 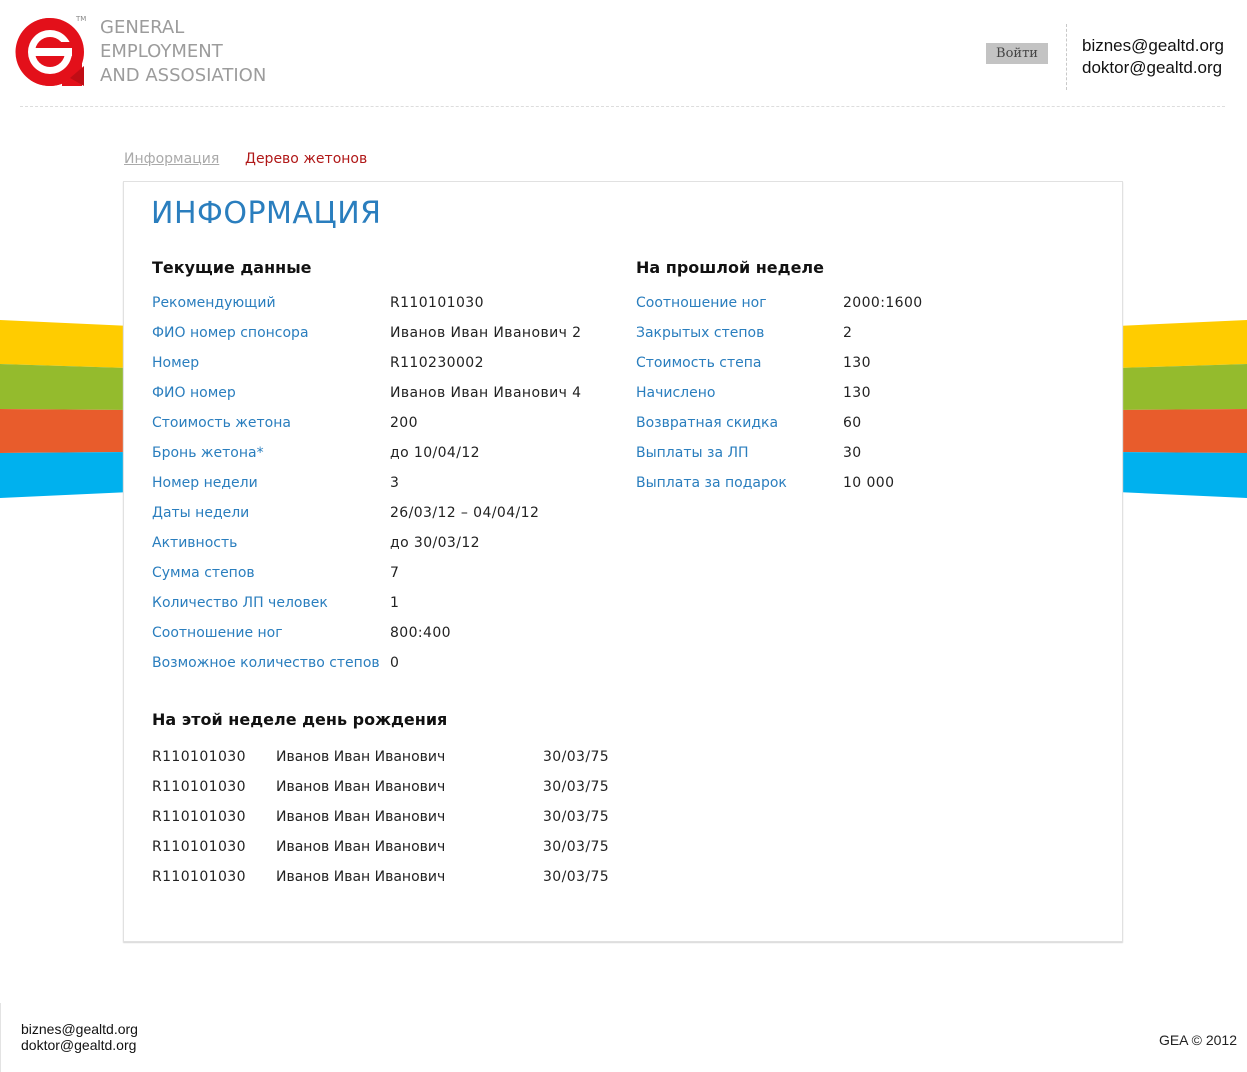 What do you see at coordinates (1197, 1040) in the screenshot?
I see `copyright: GEA © 2012` at bounding box center [1197, 1040].